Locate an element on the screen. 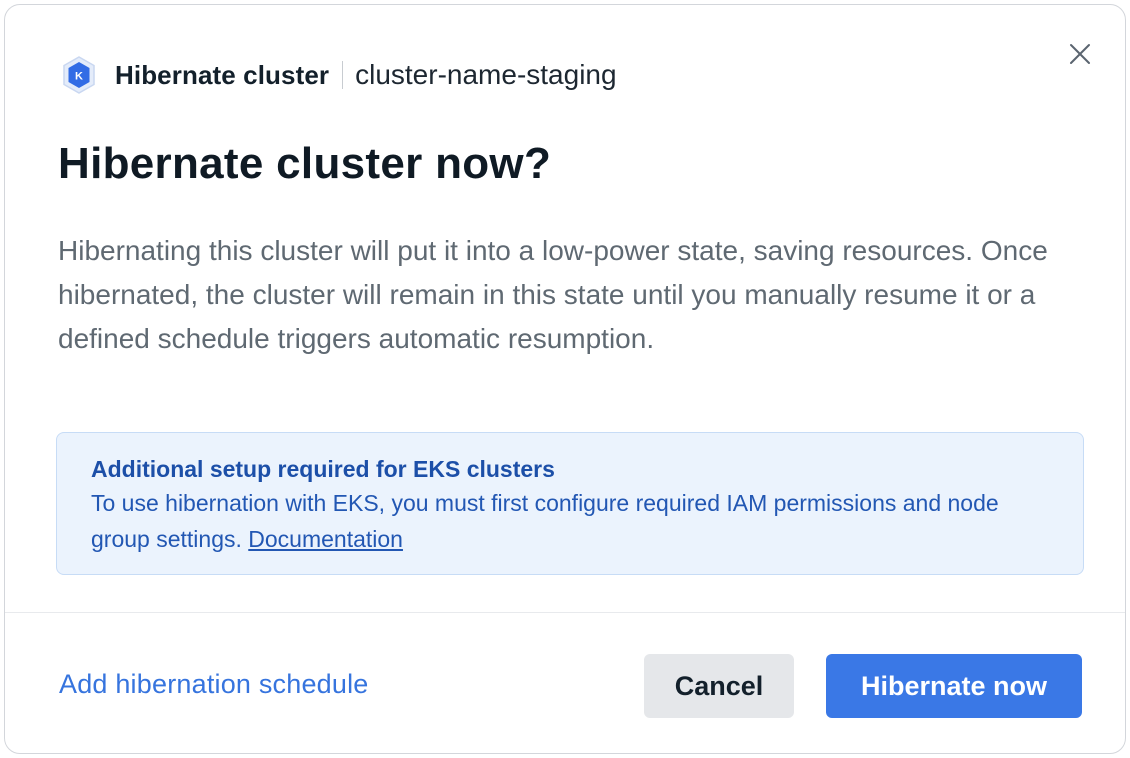  documentation-link: Documentation is located at coordinates (325, 539).